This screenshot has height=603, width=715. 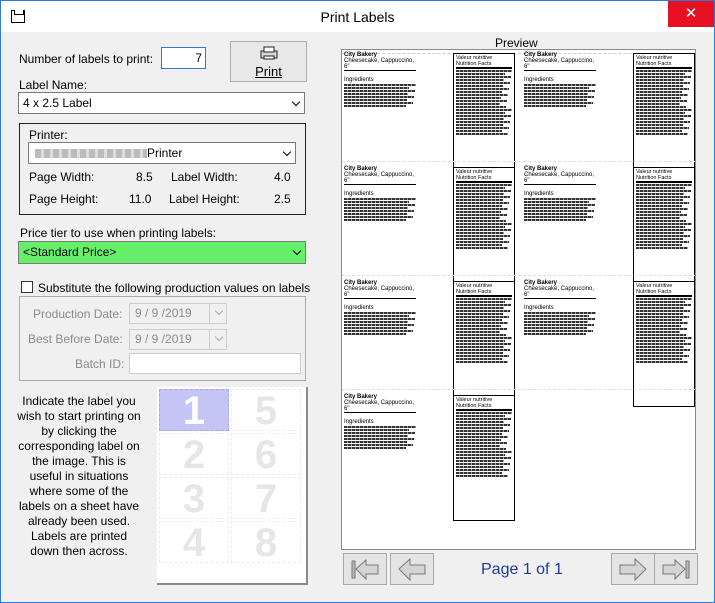 I want to click on preview-title: Preview, so click(x=516, y=43).